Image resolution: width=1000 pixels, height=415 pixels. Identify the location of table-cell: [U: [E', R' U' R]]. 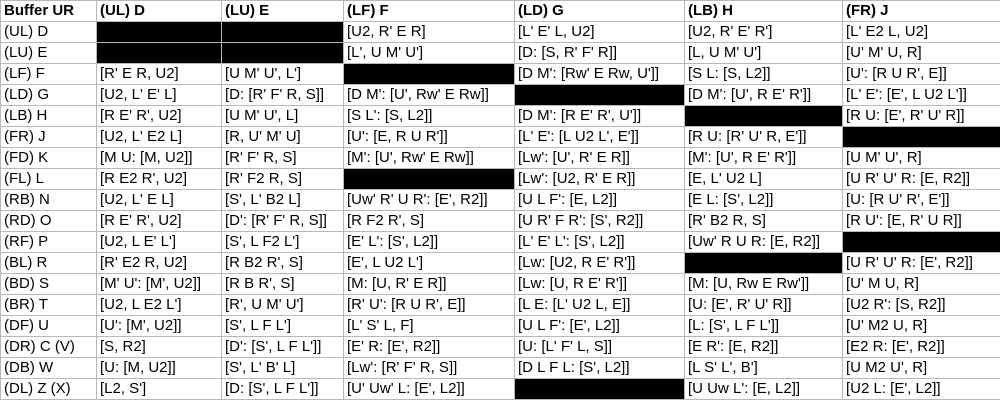
(763, 305).